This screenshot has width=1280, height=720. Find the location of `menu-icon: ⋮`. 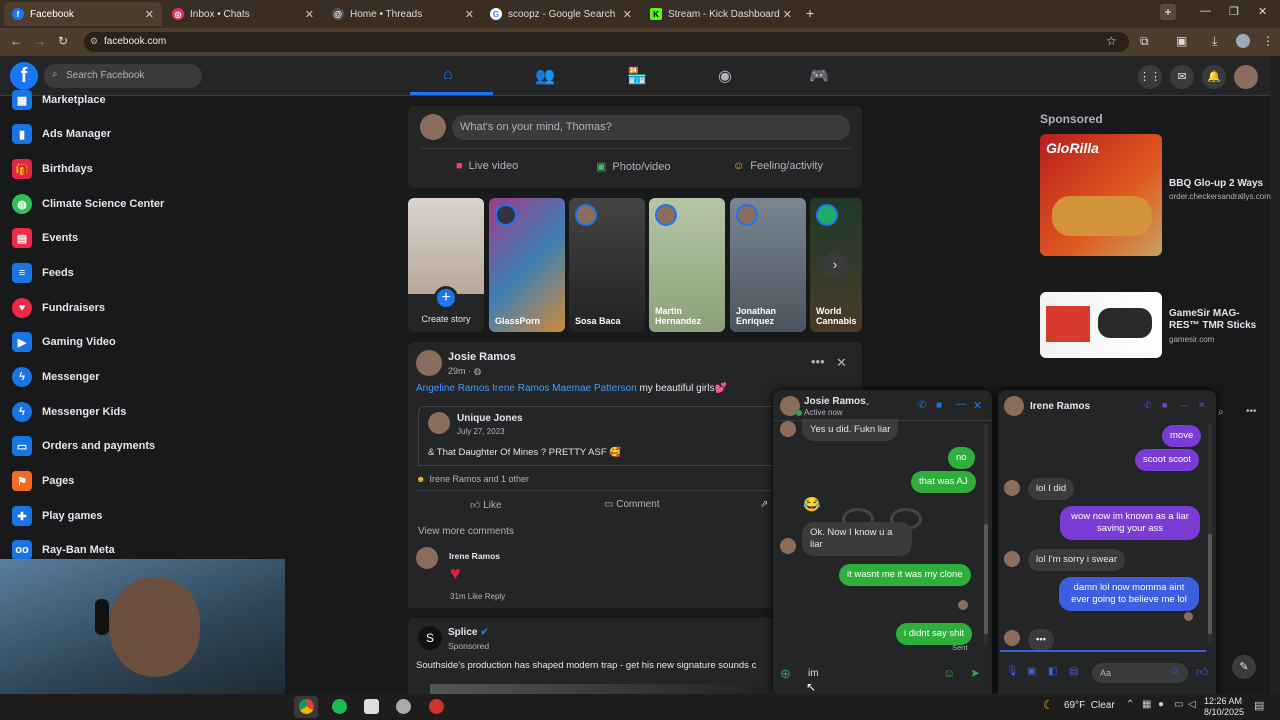

menu-icon: ⋮ is located at coordinates (1268, 41).